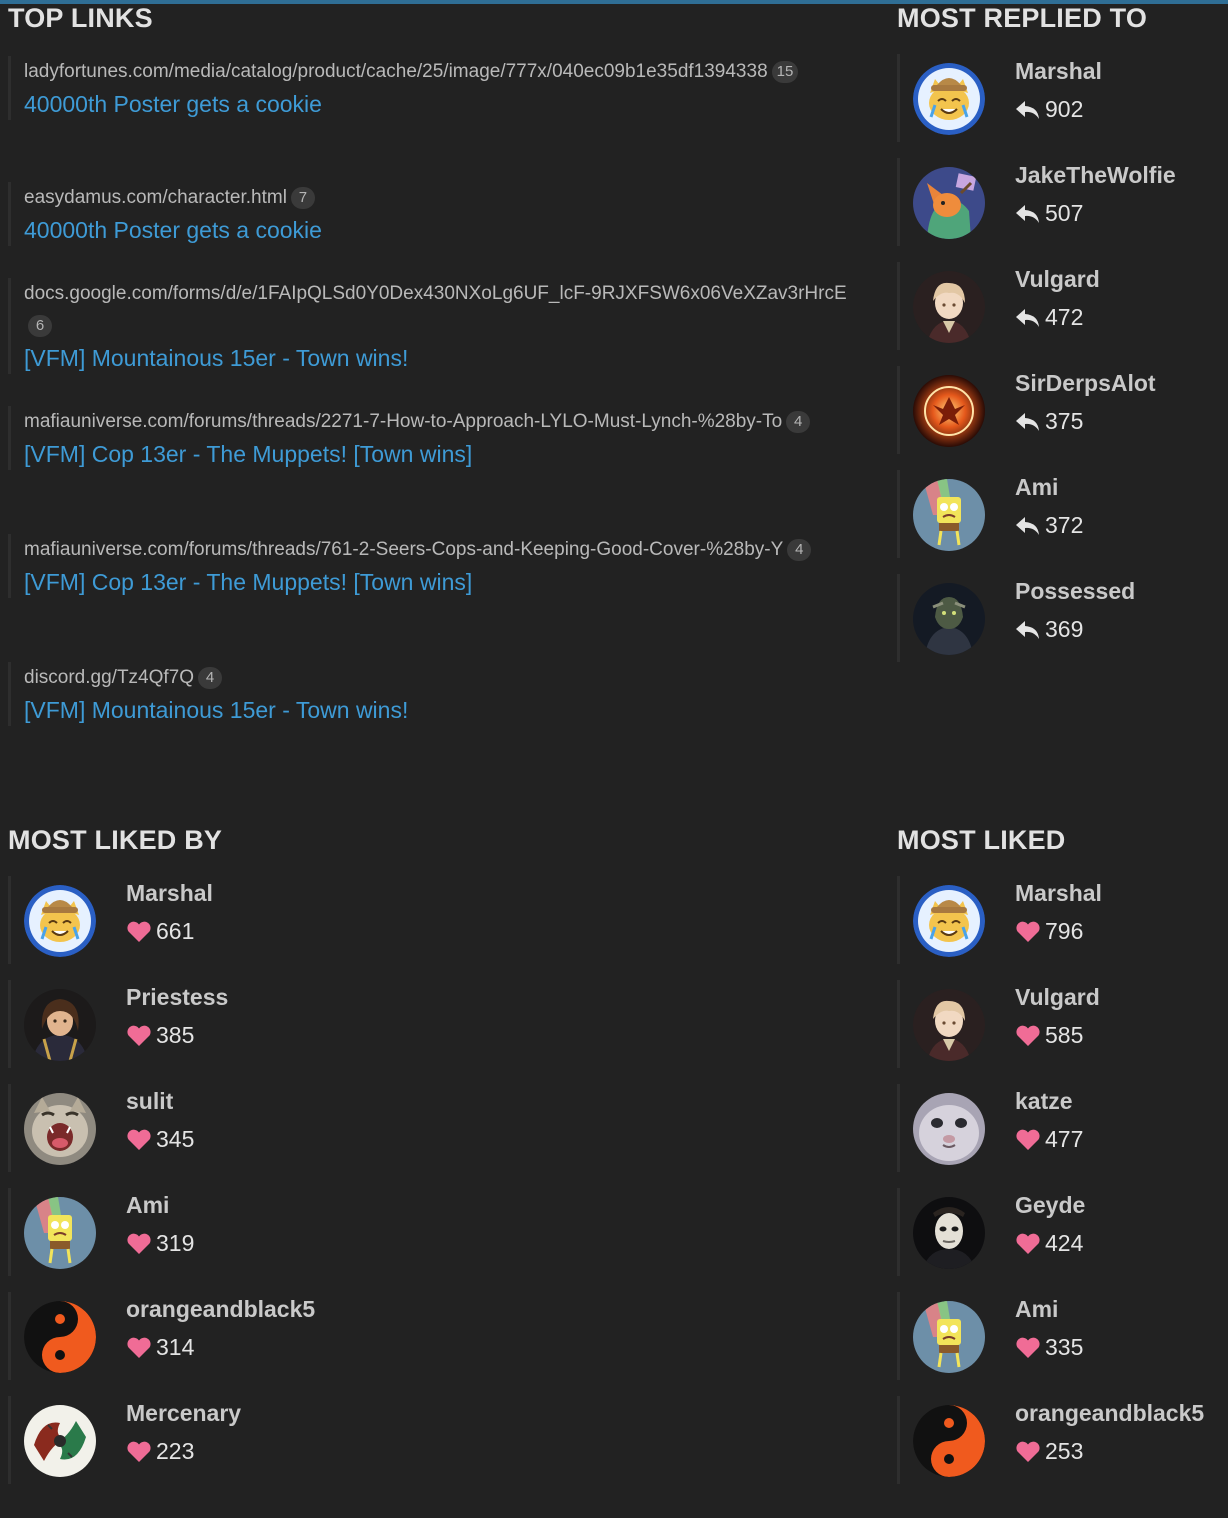  Describe the element at coordinates (1064, 931) in the screenshot. I see `stat-count: 796` at that location.